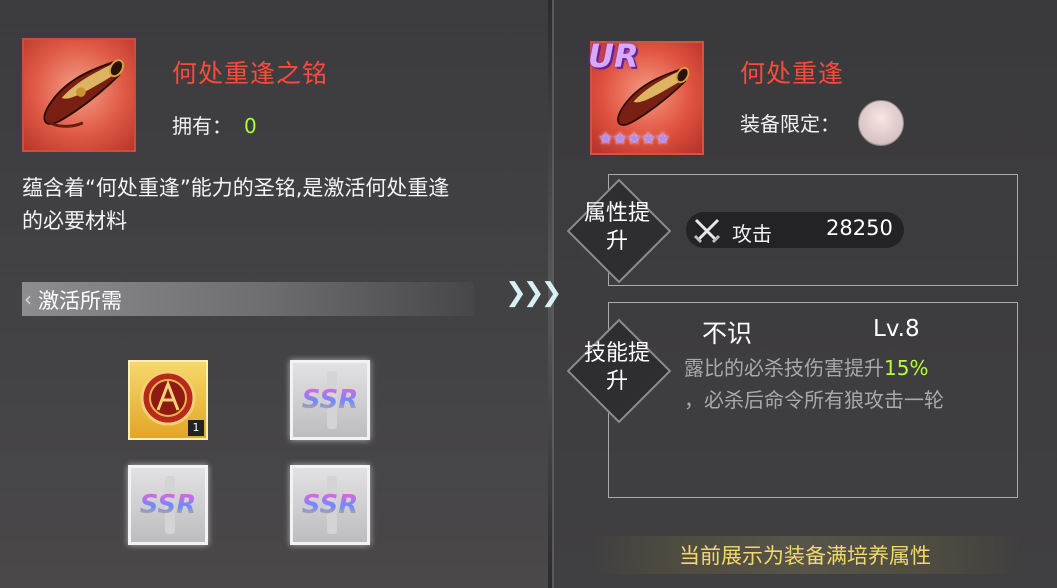 This screenshot has width=1057, height=588. What do you see at coordinates (250, 126) in the screenshot?
I see `owned-value: 0` at bounding box center [250, 126].